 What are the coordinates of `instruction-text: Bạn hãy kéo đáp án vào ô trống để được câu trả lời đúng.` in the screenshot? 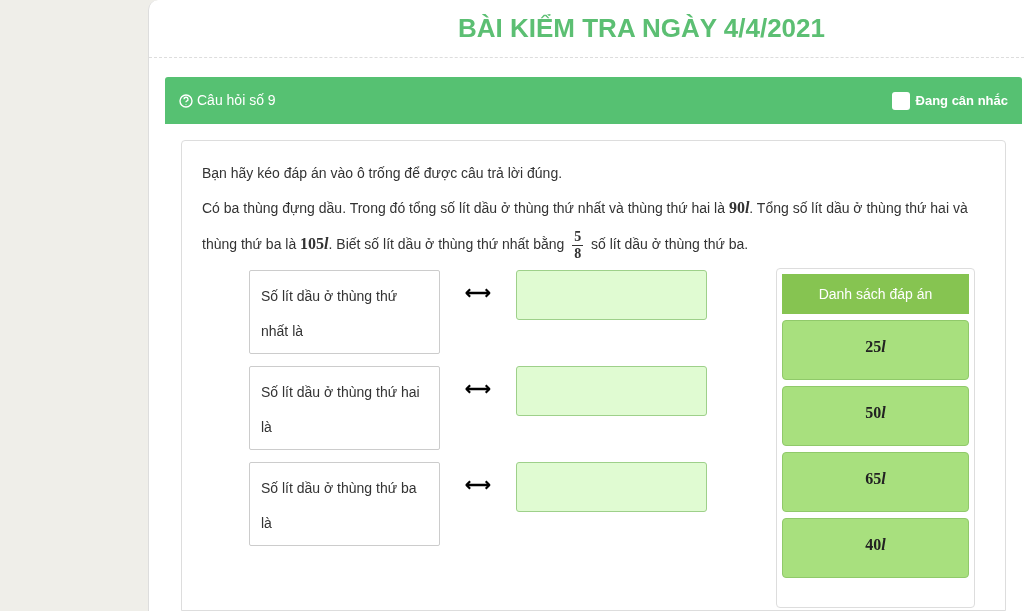 It's located at (383, 173).